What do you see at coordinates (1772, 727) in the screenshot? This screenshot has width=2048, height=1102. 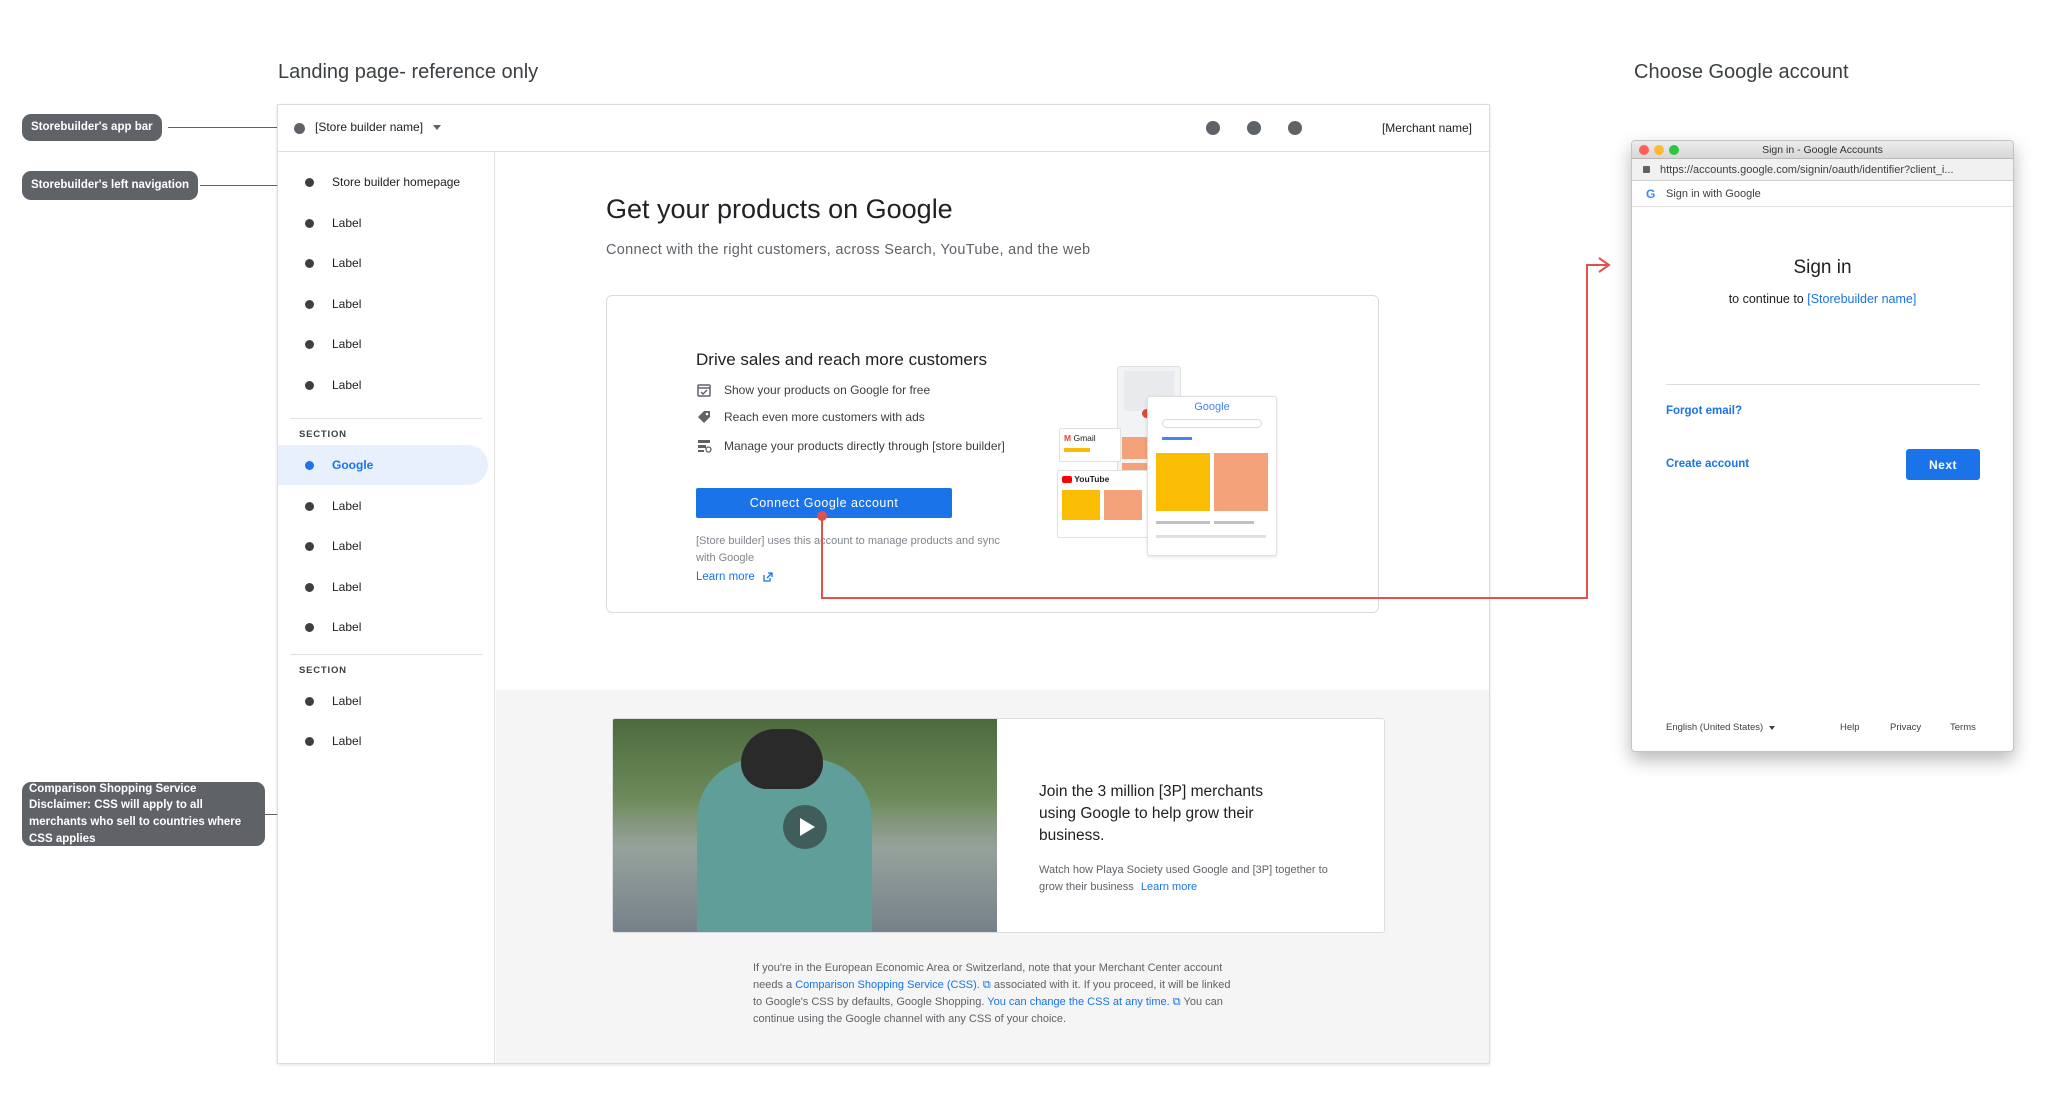 I see `chevron-down-icon` at bounding box center [1772, 727].